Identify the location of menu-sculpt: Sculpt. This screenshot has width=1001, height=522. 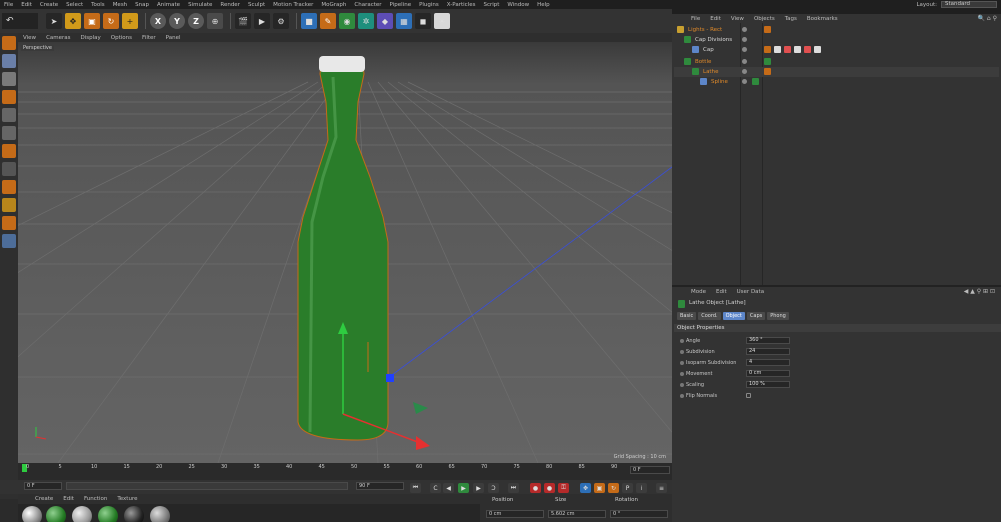
(256, 5).